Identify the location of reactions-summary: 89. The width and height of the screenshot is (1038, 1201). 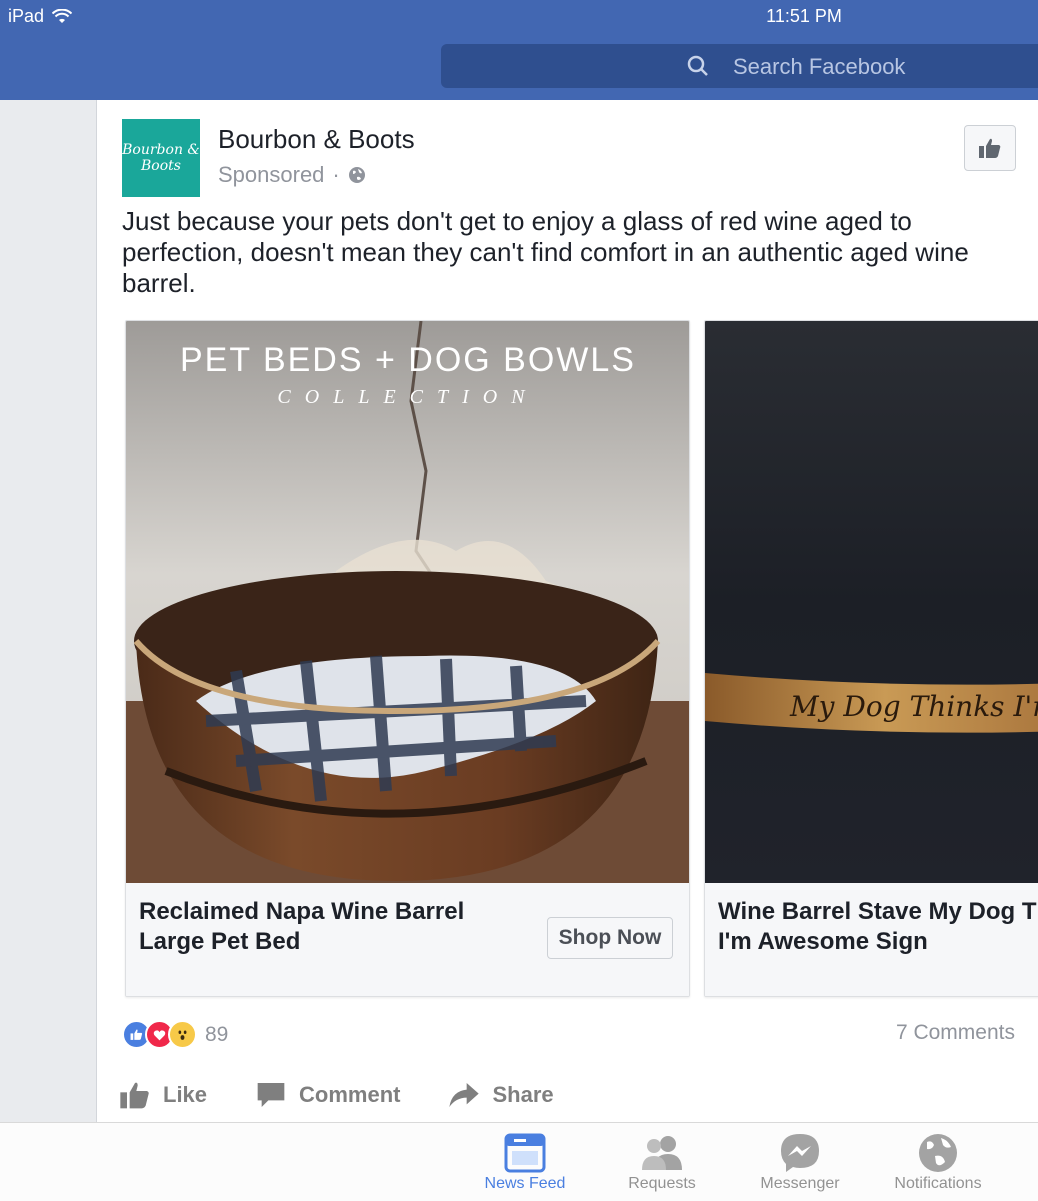
(175, 1034).